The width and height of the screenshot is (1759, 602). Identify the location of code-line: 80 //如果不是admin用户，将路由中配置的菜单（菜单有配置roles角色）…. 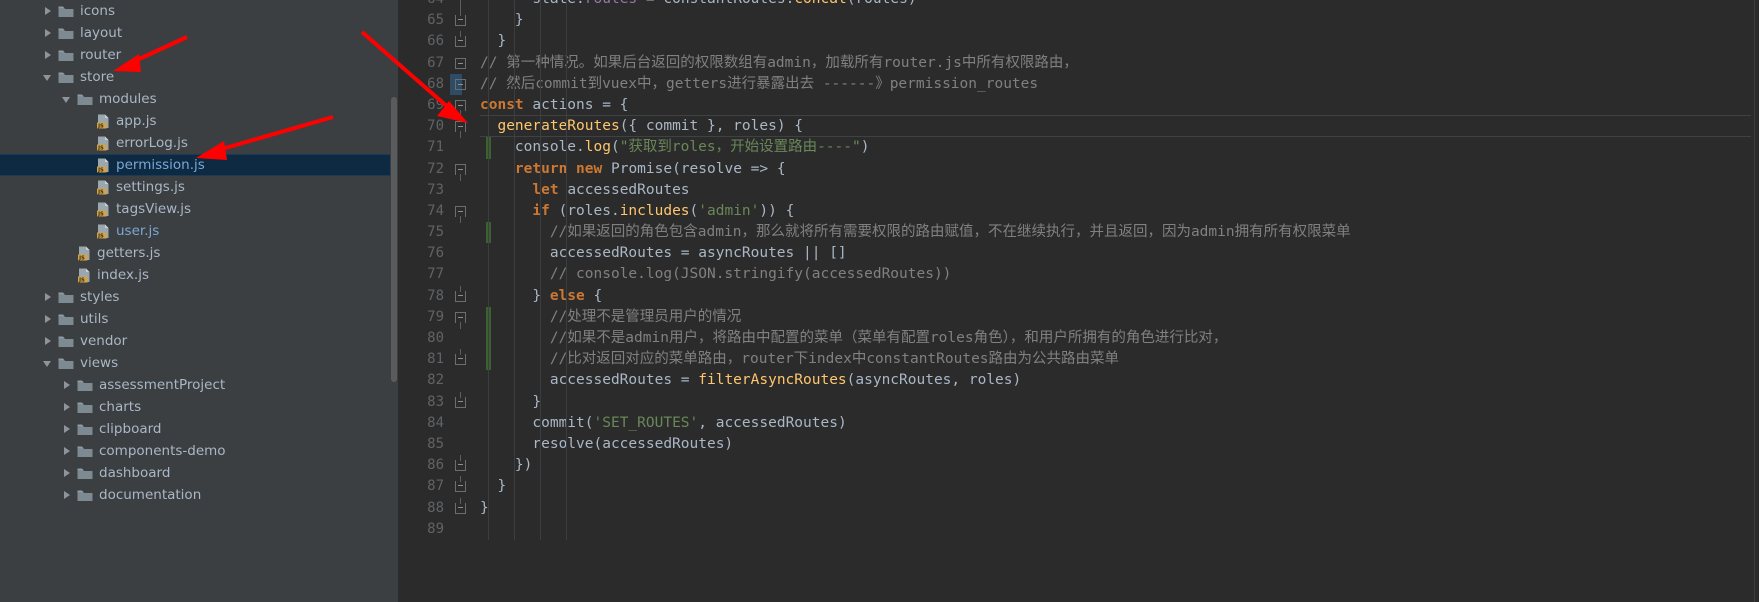
(1078, 339).